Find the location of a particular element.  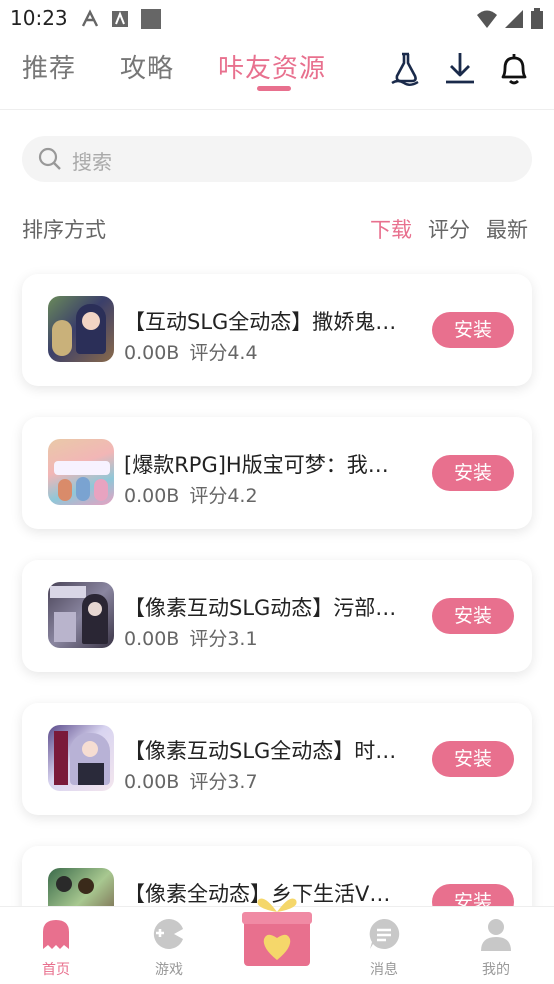

bottle-icon is located at coordinates (406, 68).